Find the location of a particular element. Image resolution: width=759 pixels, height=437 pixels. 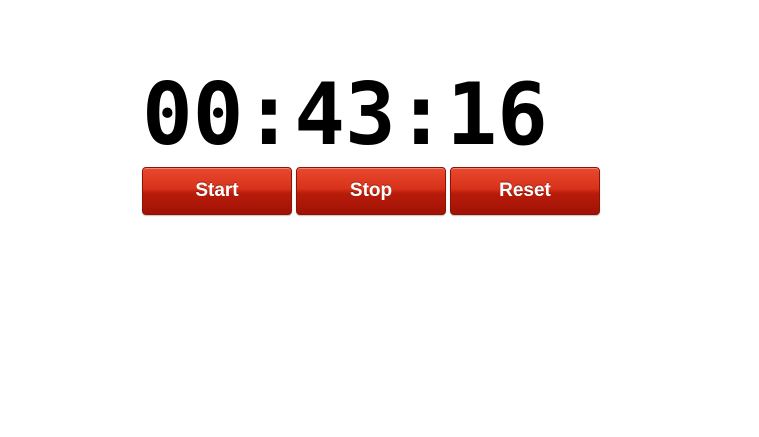

reset-button: Reset is located at coordinates (525, 191).